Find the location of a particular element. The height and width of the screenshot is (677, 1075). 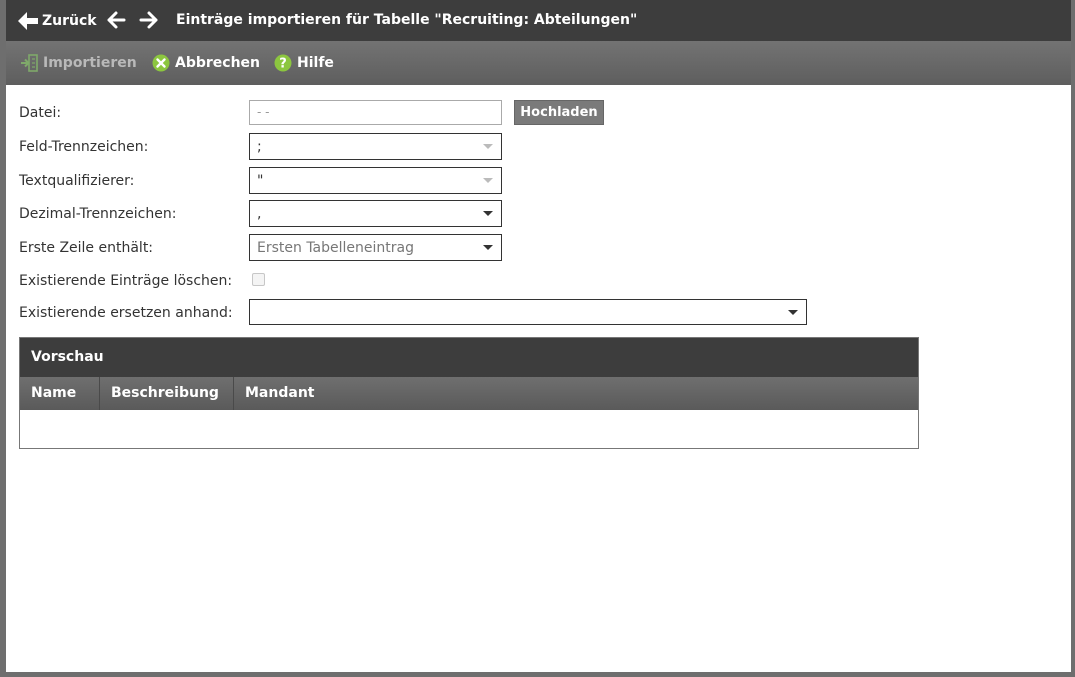

history-back-button is located at coordinates (116, 22).